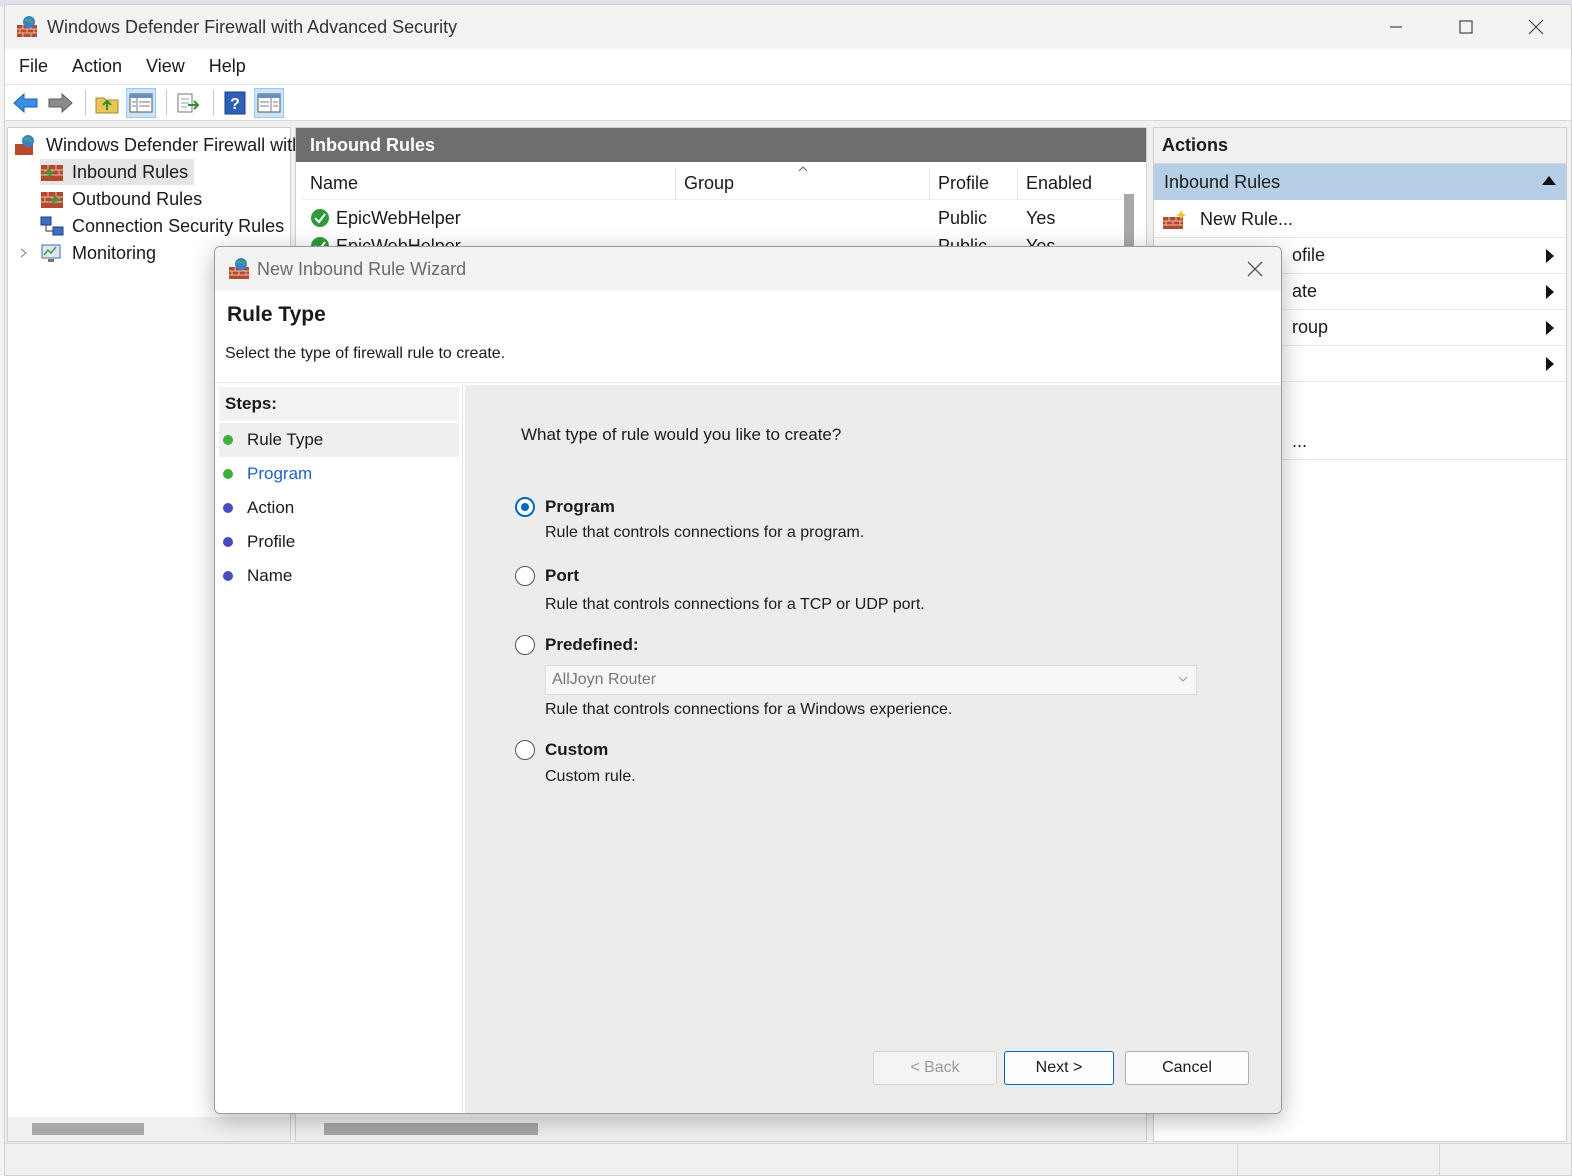 Image resolution: width=1572 pixels, height=1176 pixels. What do you see at coordinates (285, 439) in the screenshot?
I see `step-label: Rule Type` at bounding box center [285, 439].